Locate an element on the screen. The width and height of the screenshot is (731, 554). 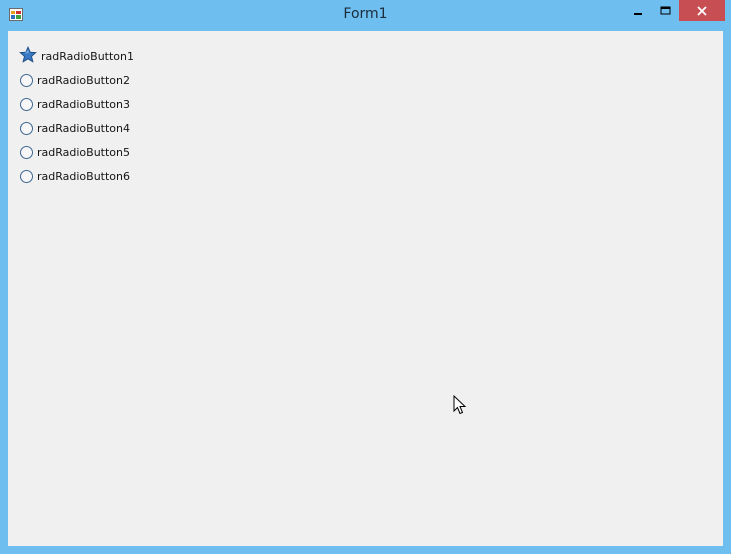
radio-button-label: radRadioButton6 is located at coordinates (84, 176).